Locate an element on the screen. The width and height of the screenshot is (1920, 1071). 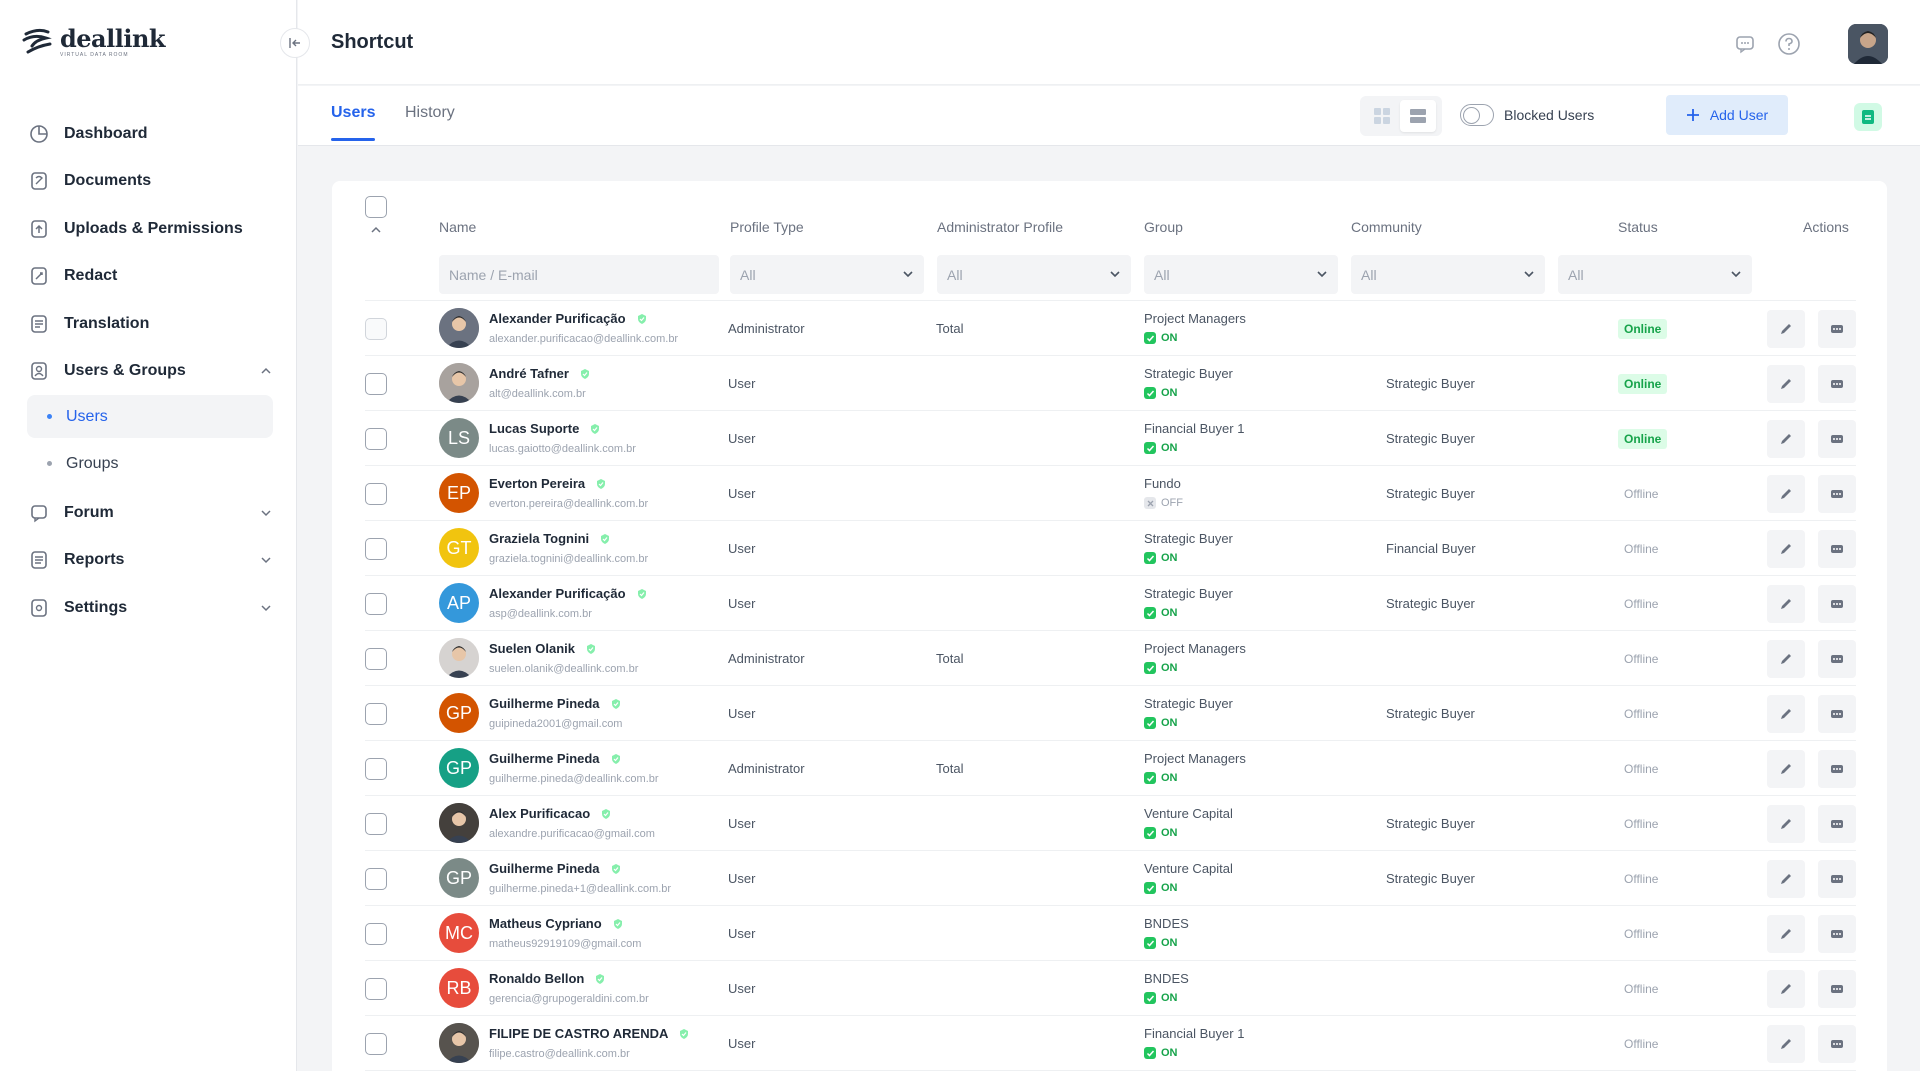
sidebar-item-reports: Reports is located at coordinates (150, 561).